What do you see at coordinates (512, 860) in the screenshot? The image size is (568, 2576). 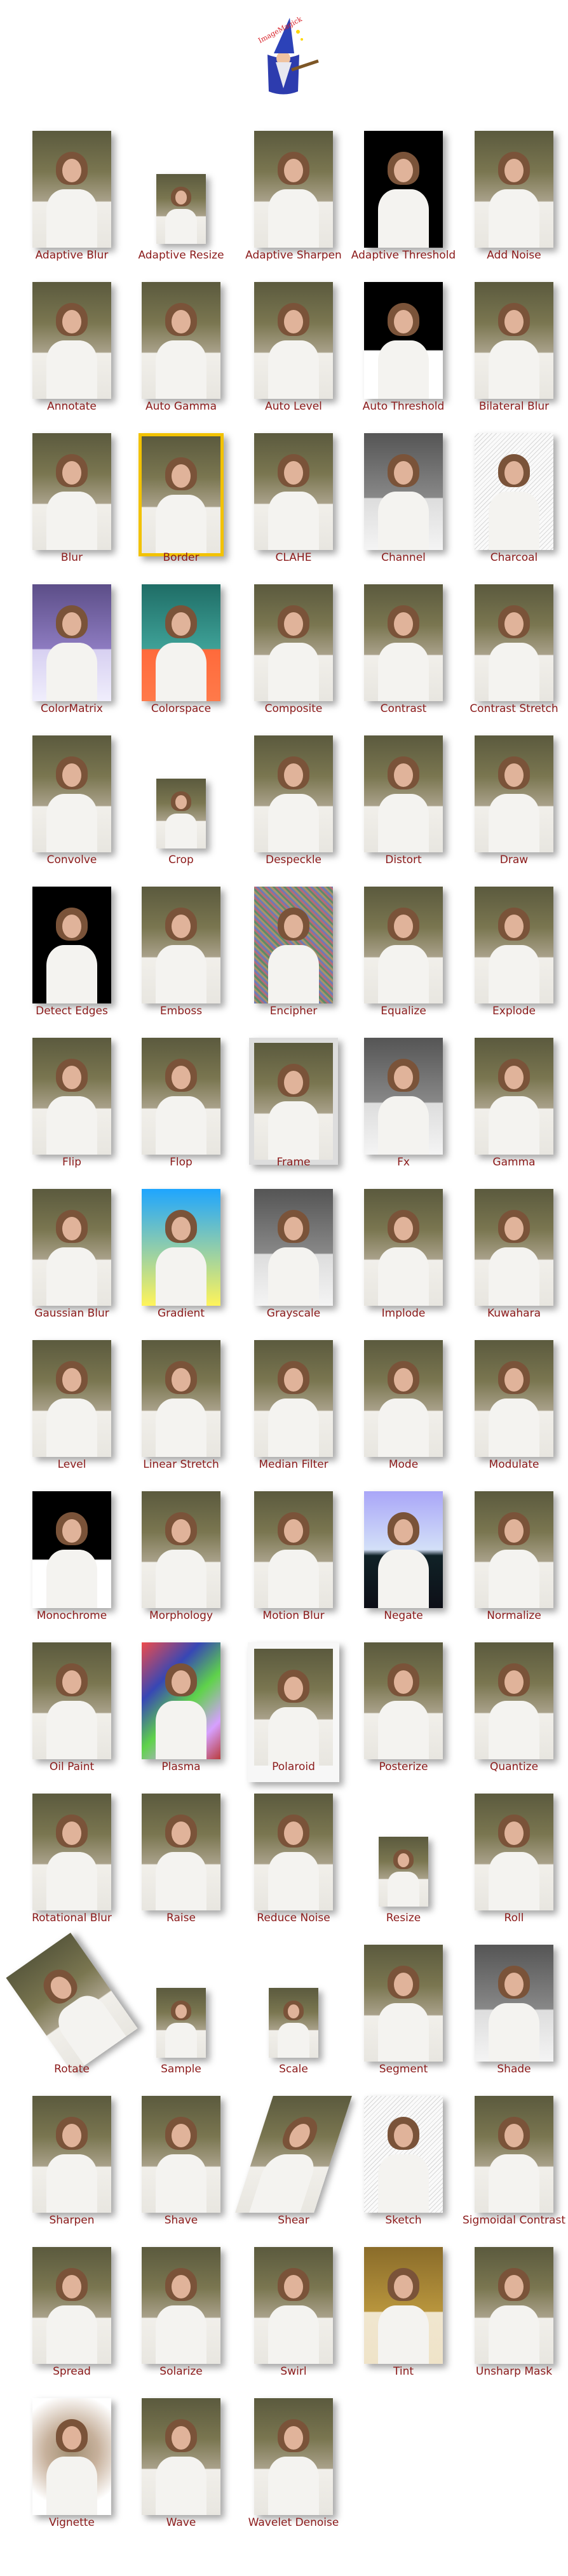 I see `effect-label: Draw` at bounding box center [512, 860].